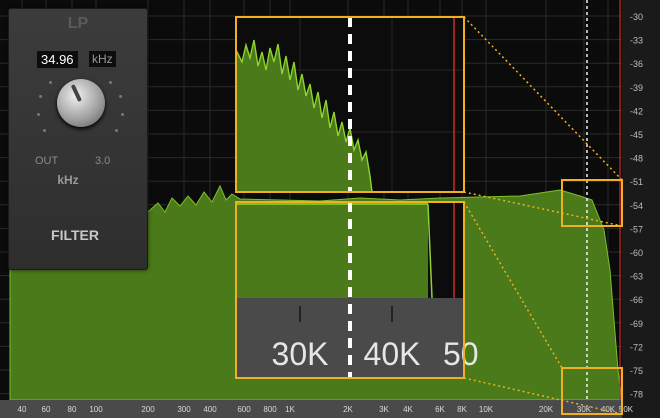  What do you see at coordinates (46, 409) in the screenshot?
I see `freq-label: 60` at bounding box center [46, 409].